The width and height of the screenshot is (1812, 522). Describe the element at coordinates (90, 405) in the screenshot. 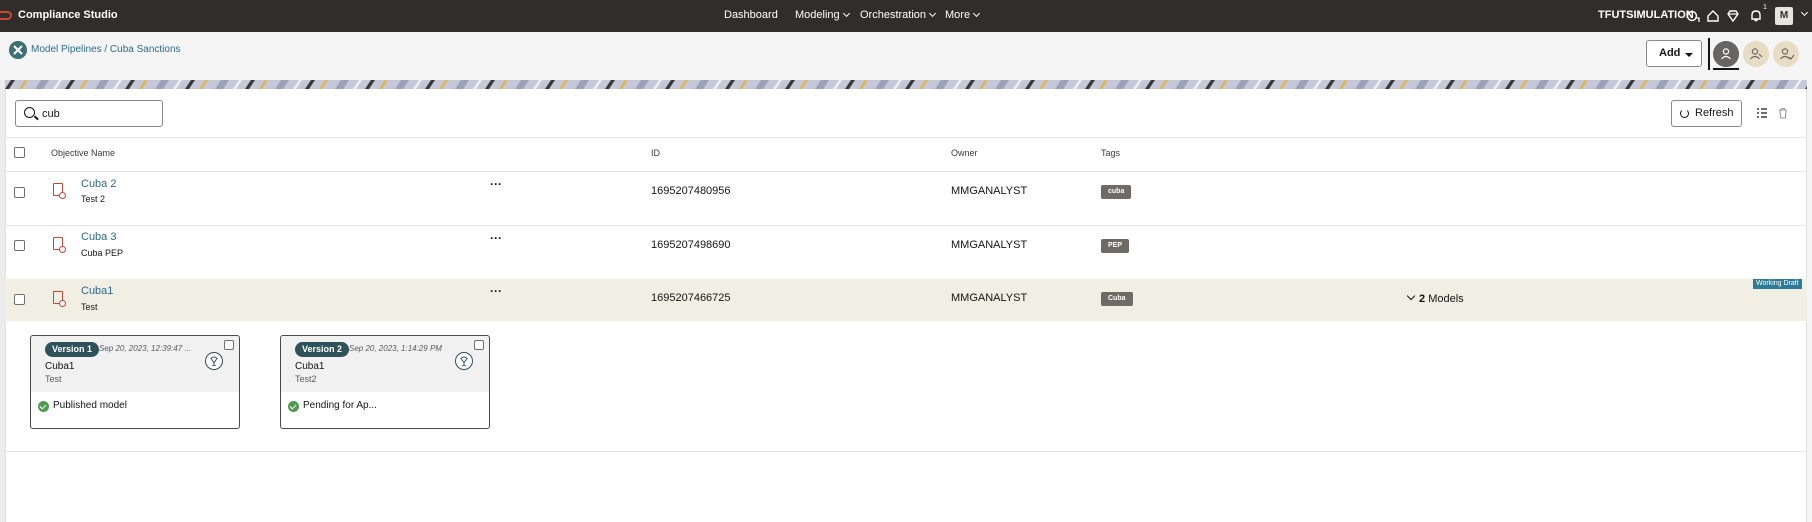

I see `version-status: Published model` at that location.